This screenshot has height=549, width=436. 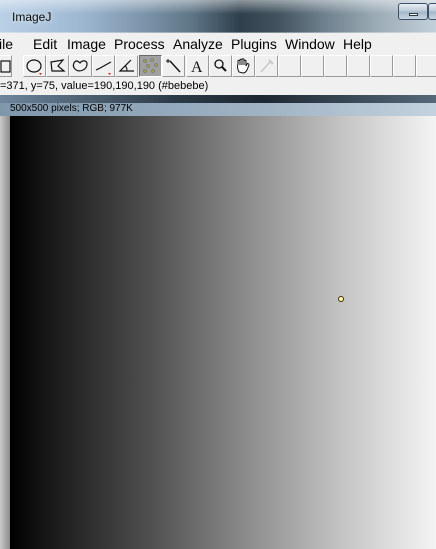 I want to click on minimize-icon, so click(x=413, y=14).